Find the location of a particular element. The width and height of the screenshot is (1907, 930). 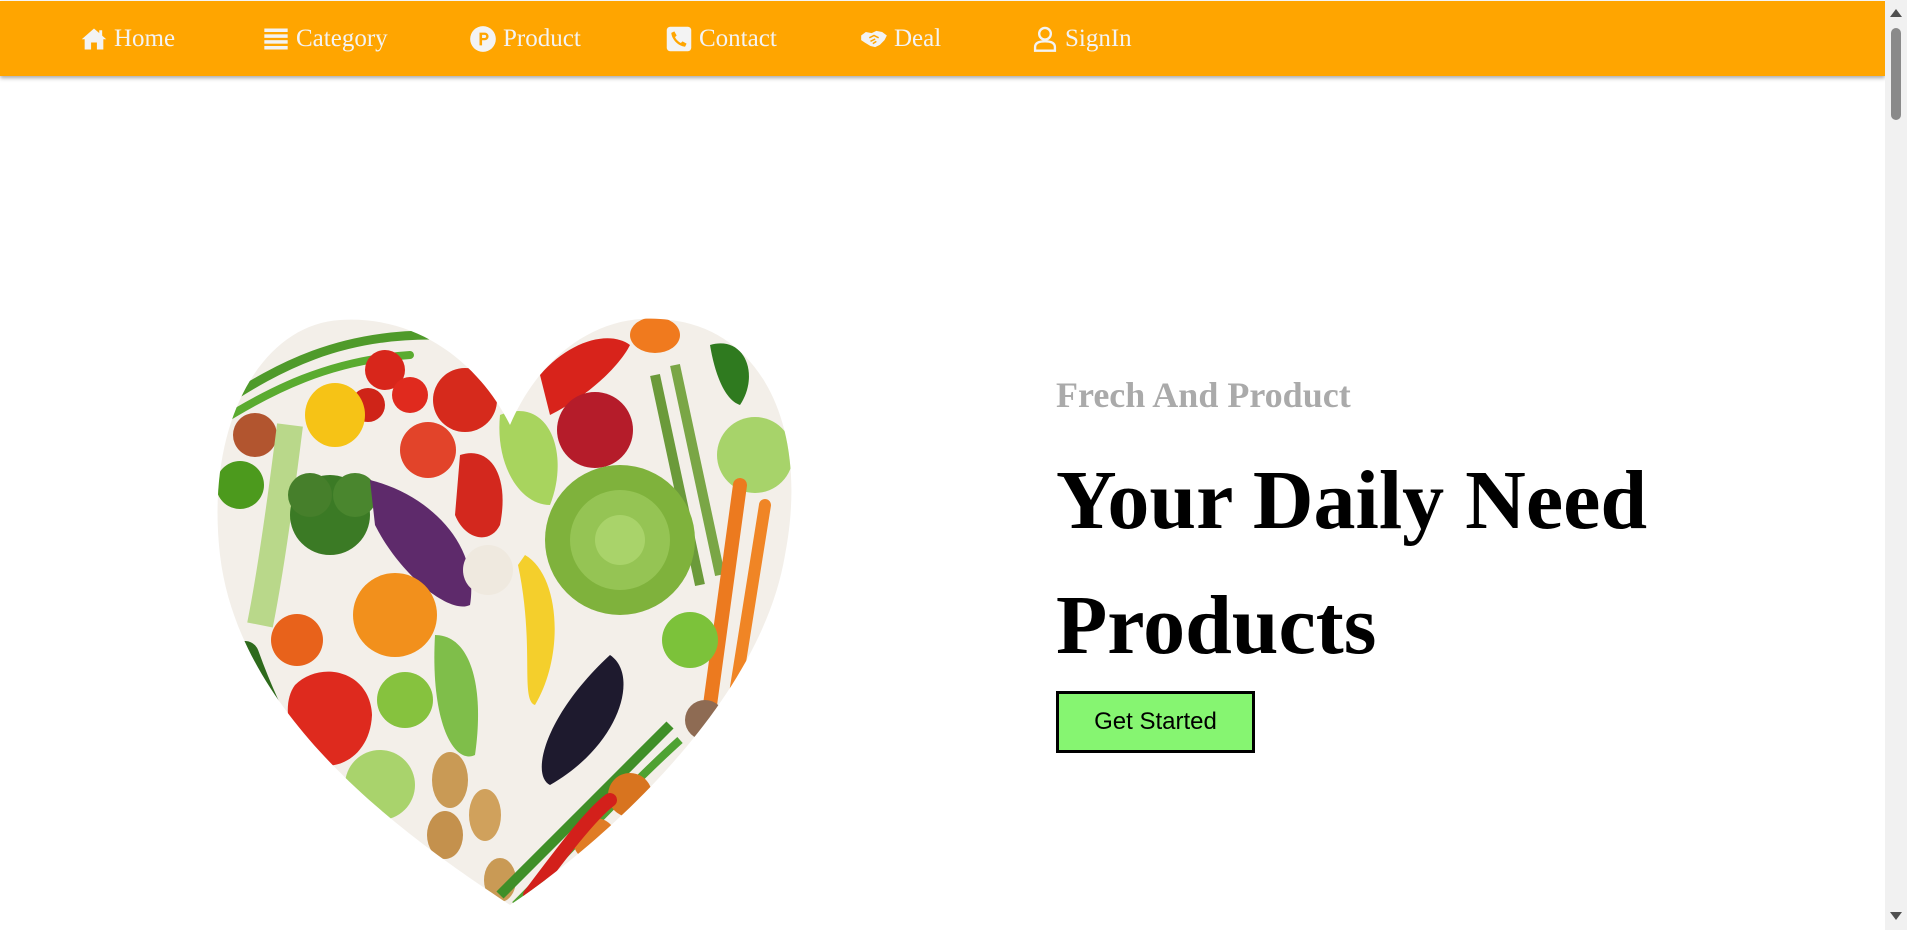

nav-item-deal: Deal is located at coordinates (900, 38).